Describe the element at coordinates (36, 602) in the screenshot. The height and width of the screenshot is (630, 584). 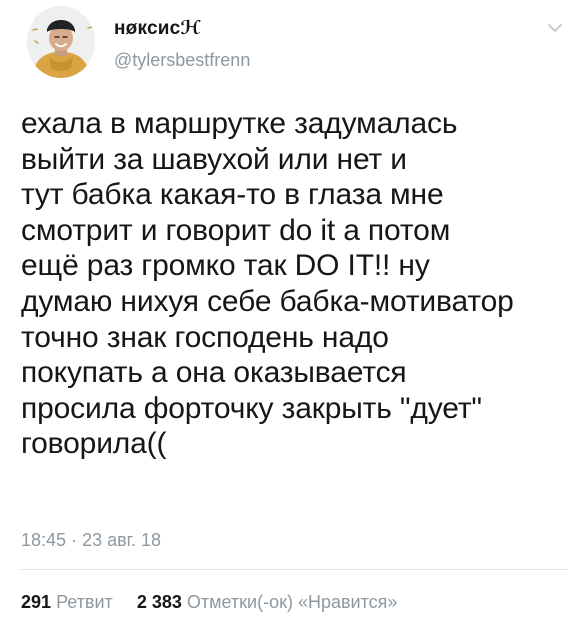
I see `retweets-count: 291` at that location.